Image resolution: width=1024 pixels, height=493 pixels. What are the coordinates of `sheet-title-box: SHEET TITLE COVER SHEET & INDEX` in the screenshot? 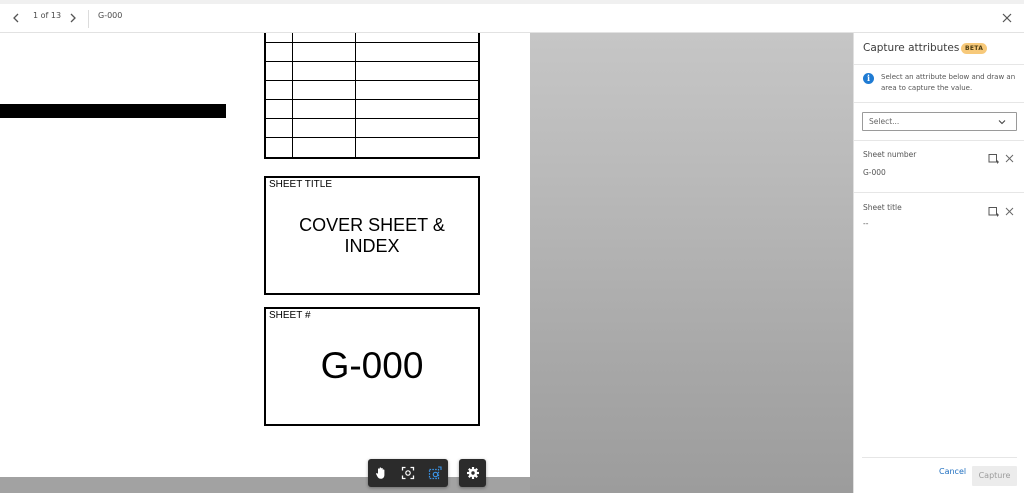 It's located at (372, 235).